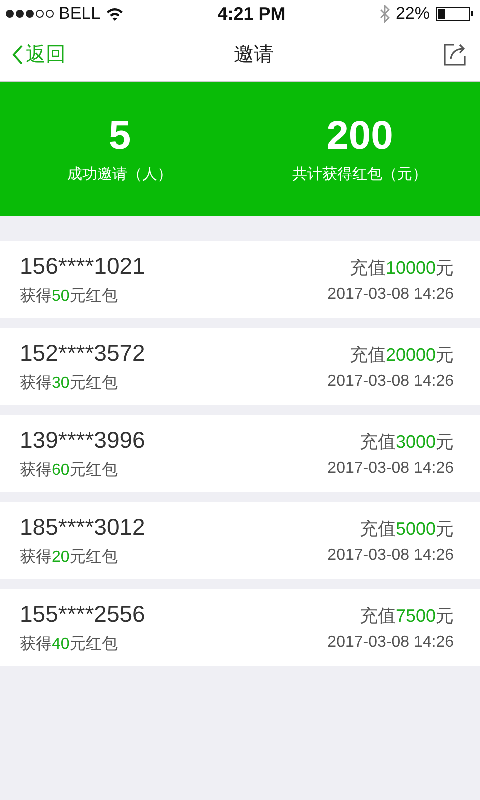 This screenshot has width=480, height=800. What do you see at coordinates (69, 644) in the screenshot?
I see `reward-text: 获得40元红包` at bounding box center [69, 644].